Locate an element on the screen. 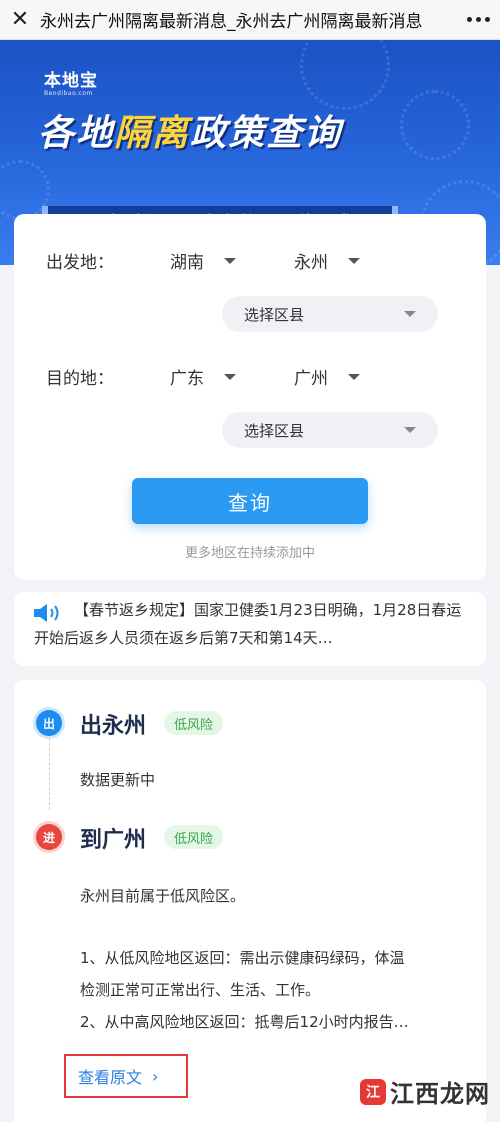  close-icon: ✕ is located at coordinates (20, 19).